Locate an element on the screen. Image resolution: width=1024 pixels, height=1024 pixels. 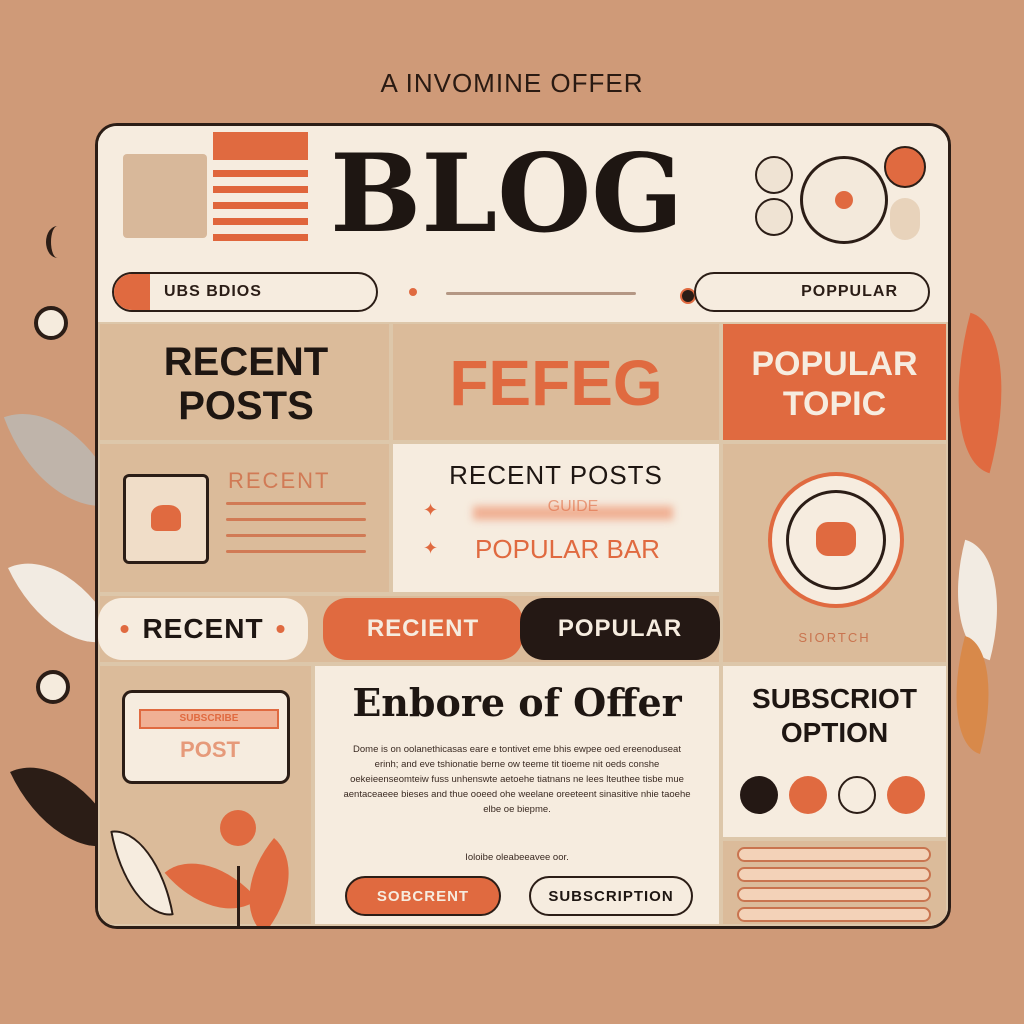
tab-recent-label: RECENT is located at coordinates (203, 628).